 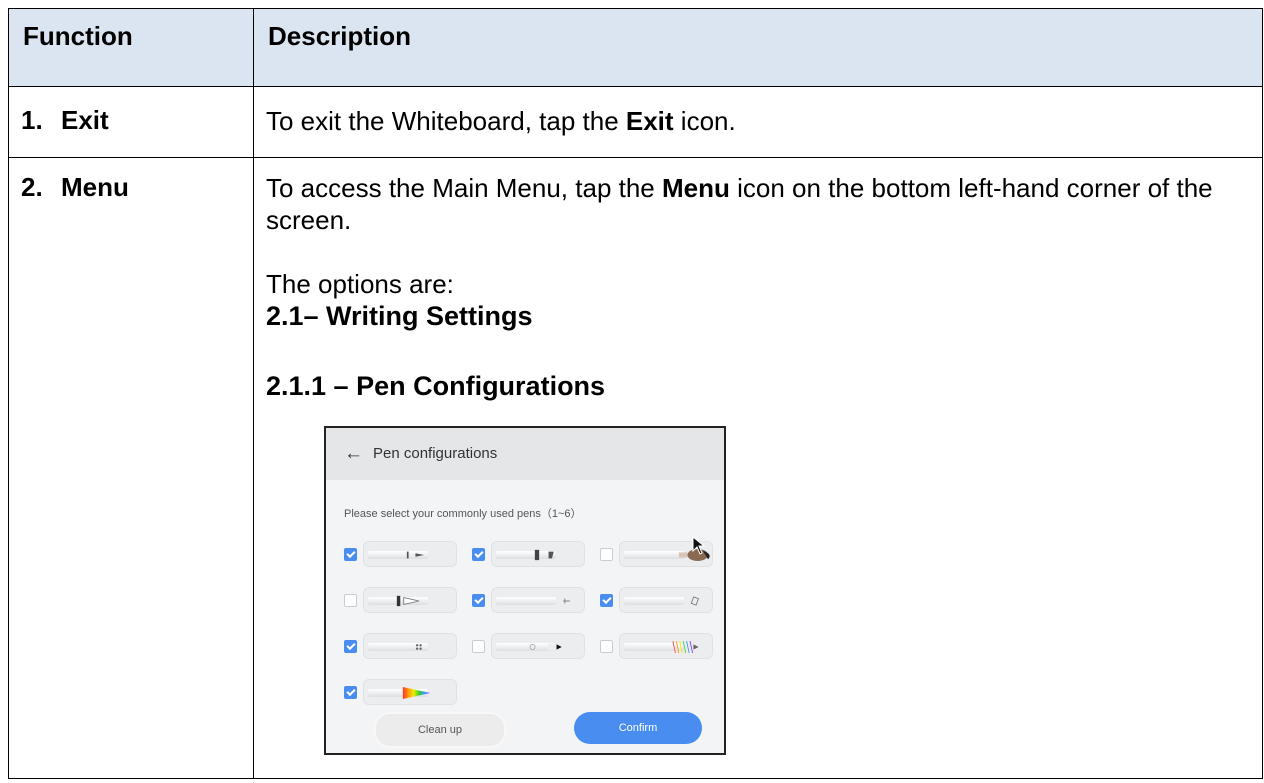 What do you see at coordinates (694, 601) in the screenshot?
I see `eraser-pen-icon` at bounding box center [694, 601].